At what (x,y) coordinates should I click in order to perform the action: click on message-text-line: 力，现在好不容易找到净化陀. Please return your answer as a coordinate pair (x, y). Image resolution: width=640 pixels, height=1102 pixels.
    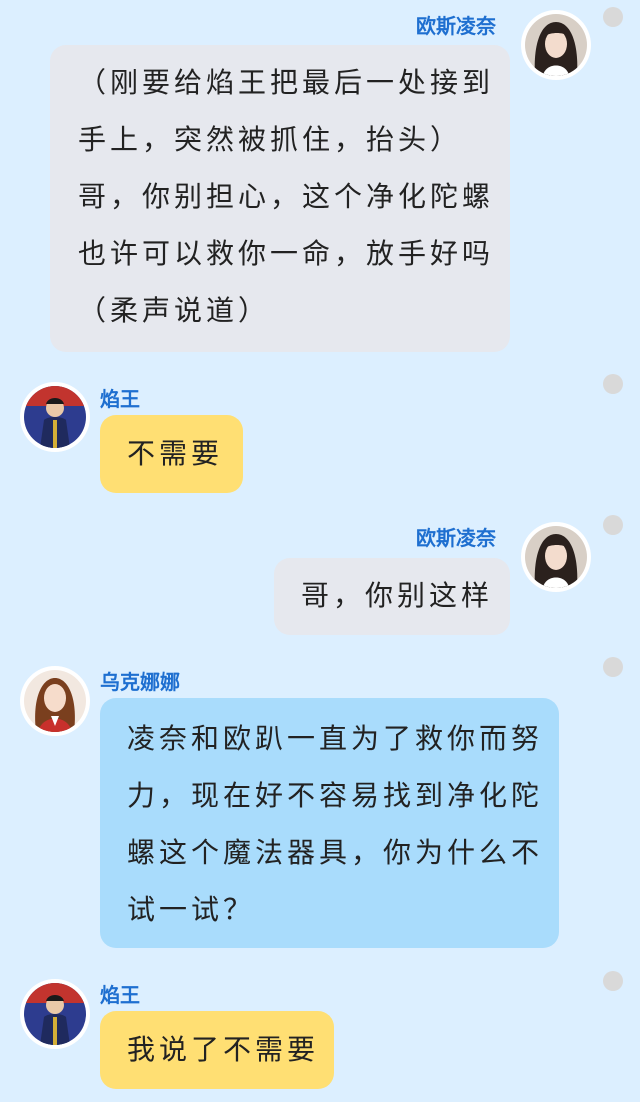
    Looking at the image, I should click on (335, 795).